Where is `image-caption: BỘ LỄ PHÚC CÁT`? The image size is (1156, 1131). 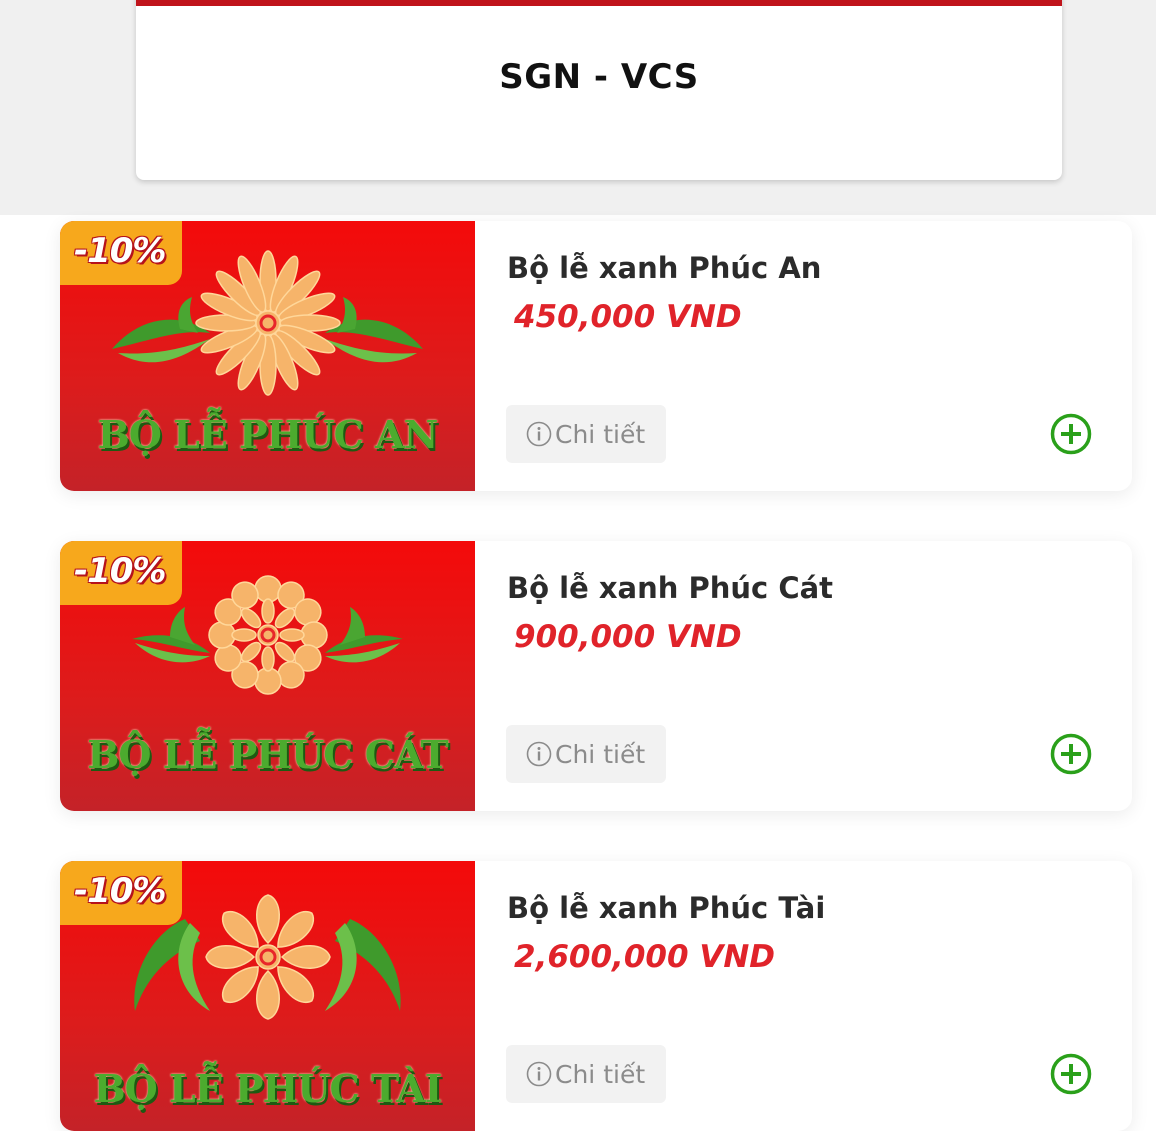
image-caption: BỘ LỄ PHÚC CÁT is located at coordinates (267, 754).